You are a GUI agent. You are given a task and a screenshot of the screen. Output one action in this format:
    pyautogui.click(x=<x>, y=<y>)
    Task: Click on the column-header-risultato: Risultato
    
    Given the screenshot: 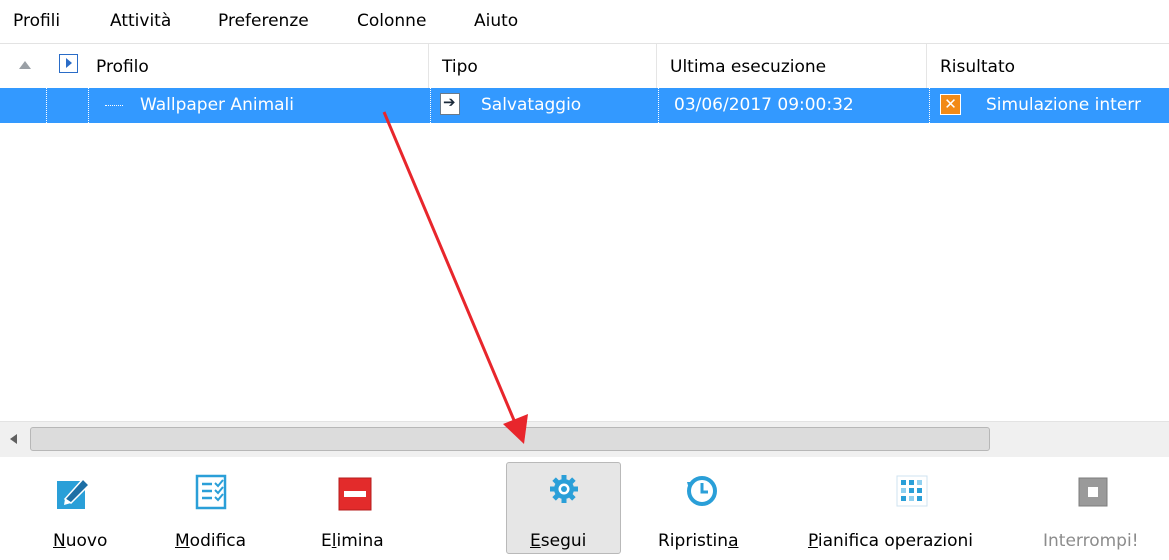 What is the action you would take?
    pyautogui.click(x=977, y=67)
    